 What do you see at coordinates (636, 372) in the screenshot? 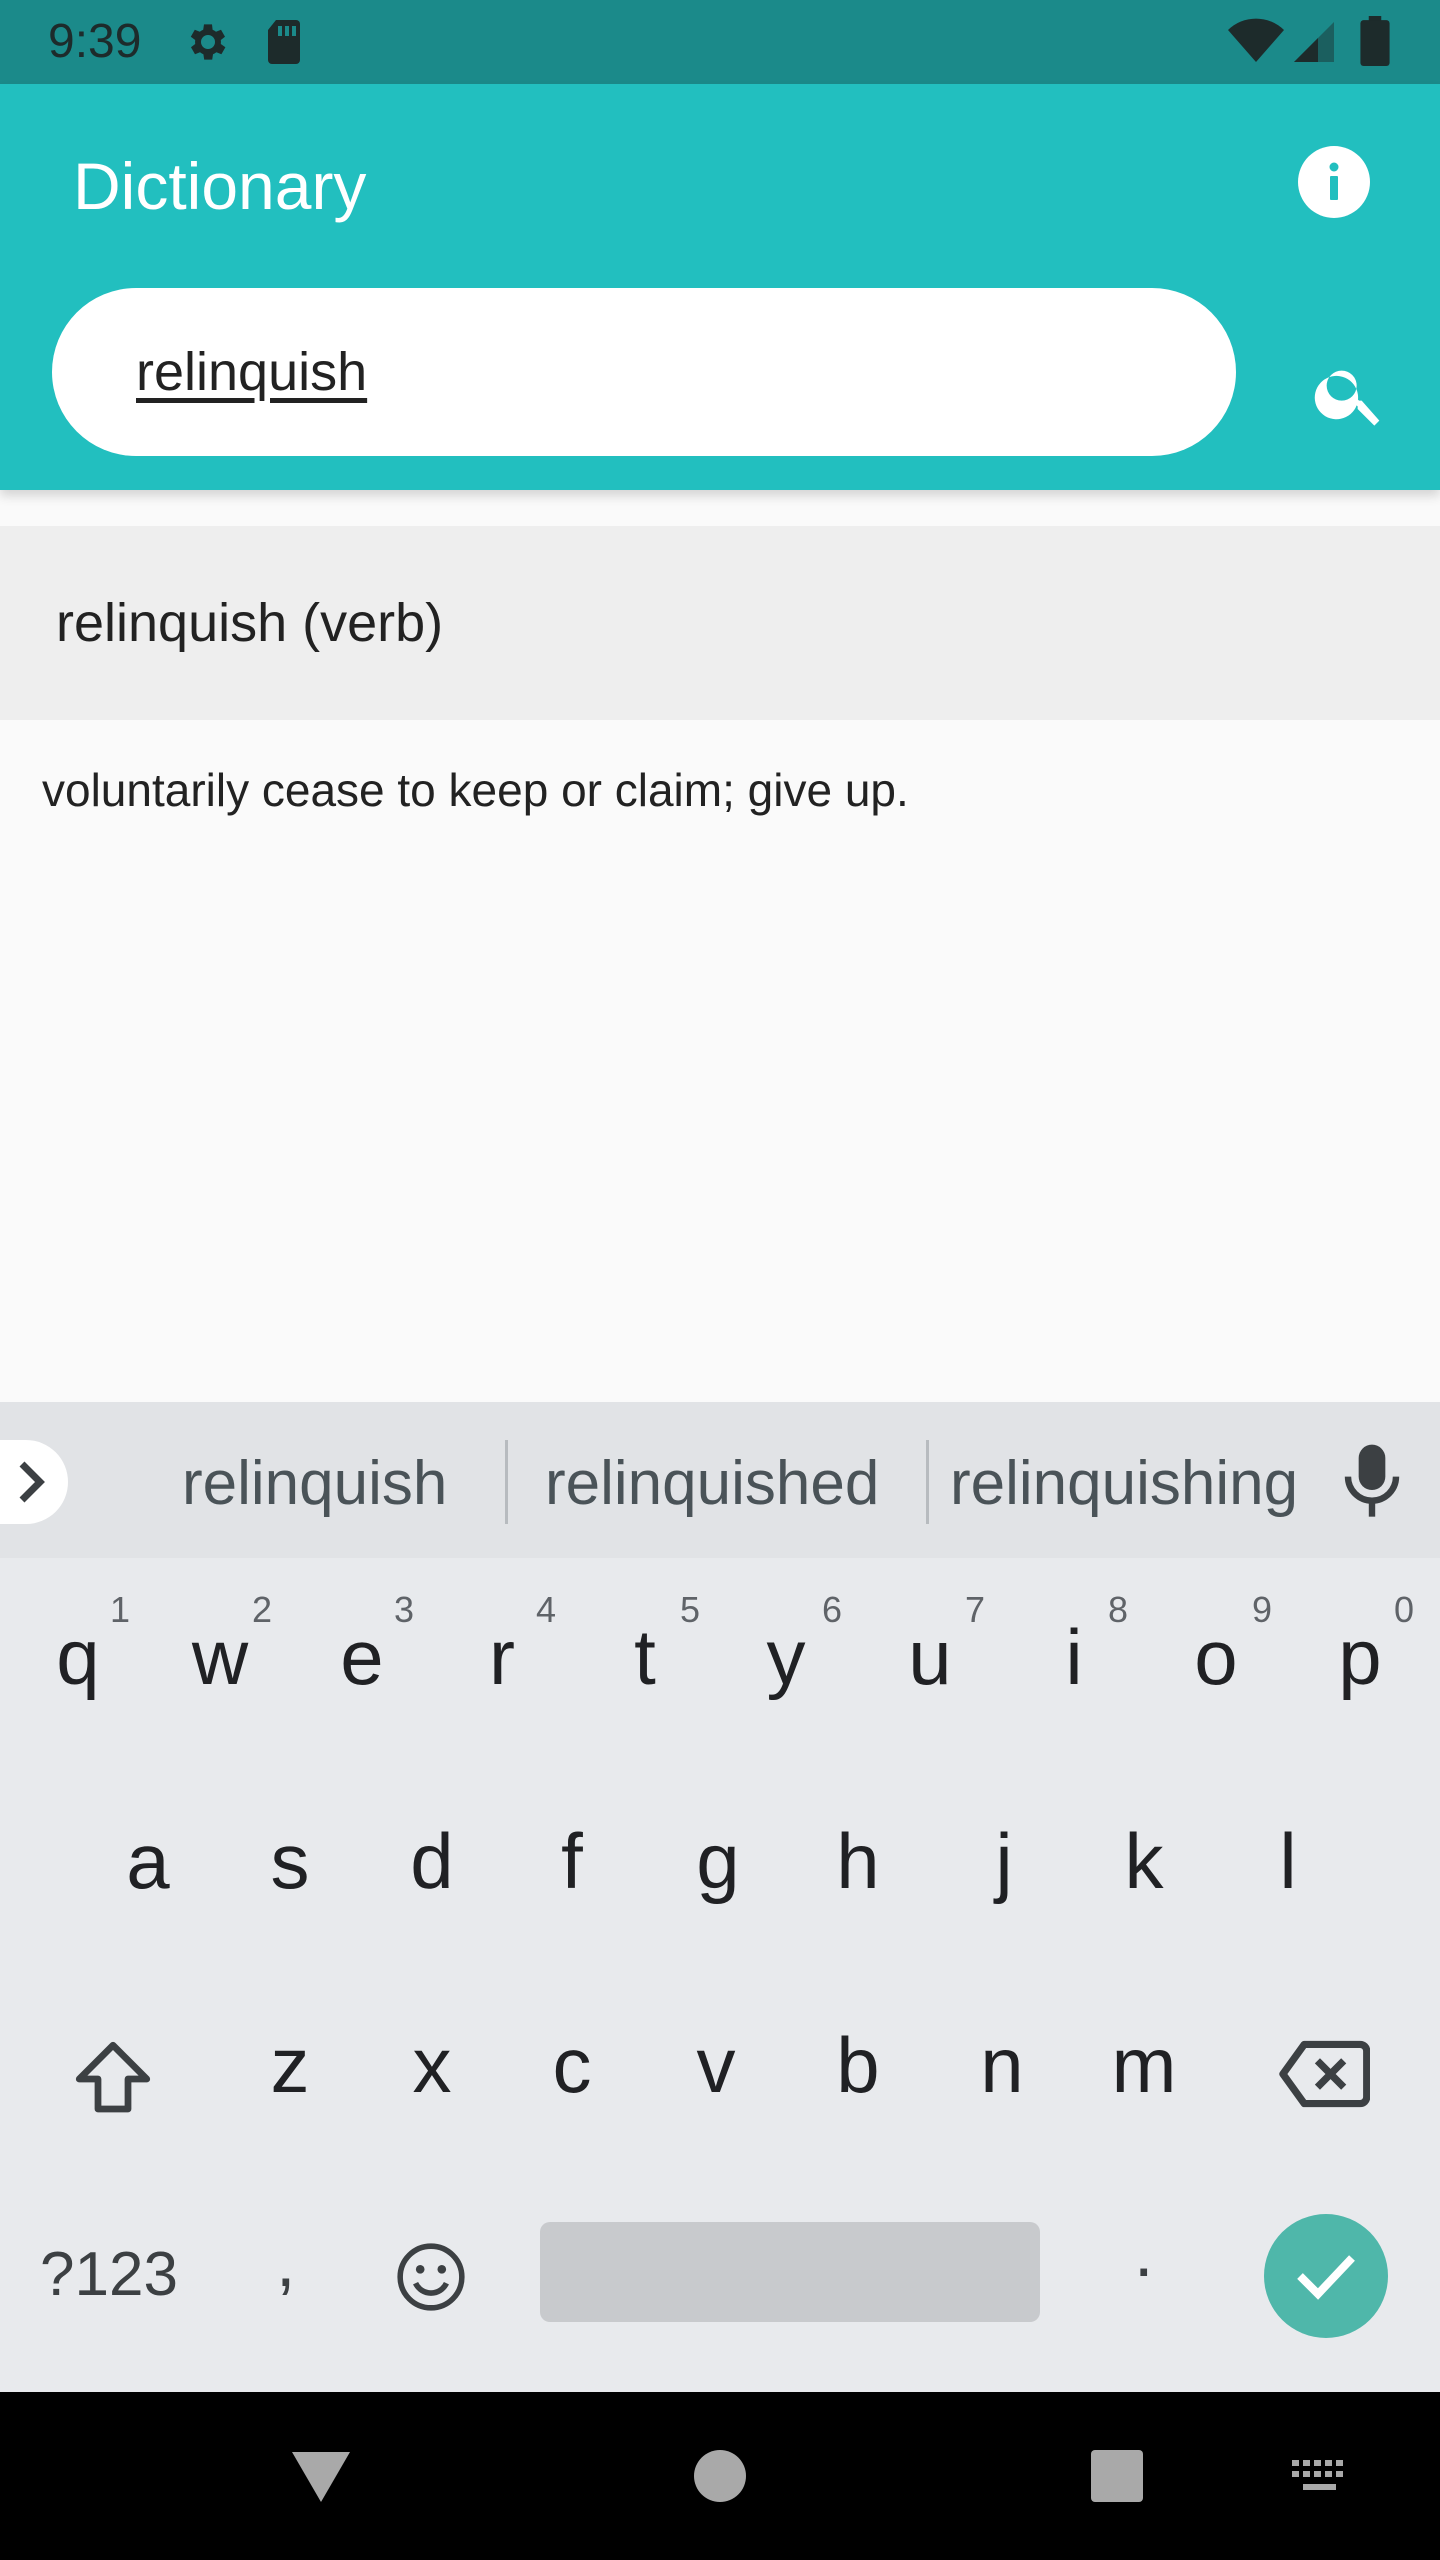
I see `search-input` at bounding box center [636, 372].